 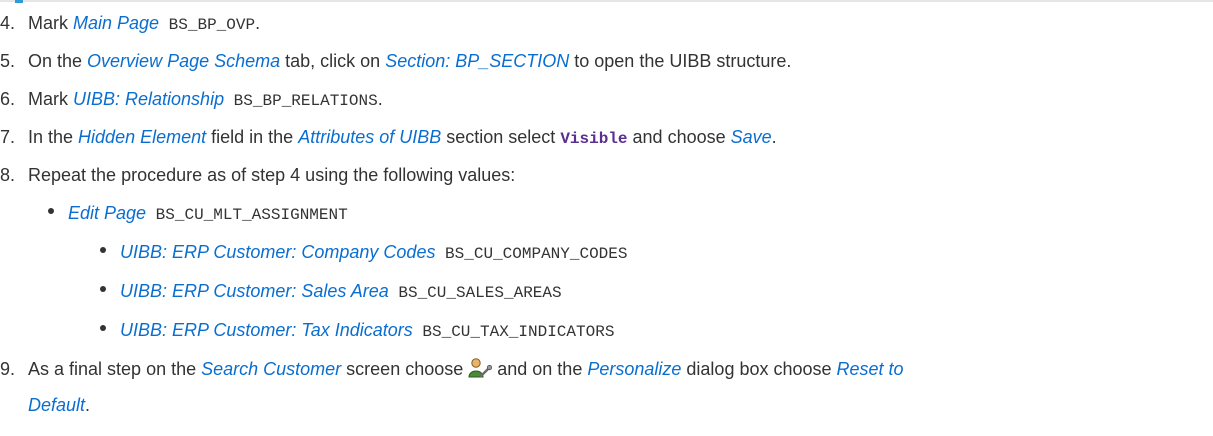 What do you see at coordinates (271, 369) in the screenshot?
I see `link-search-customer: Search Customer` at bounding box center [271, 369].